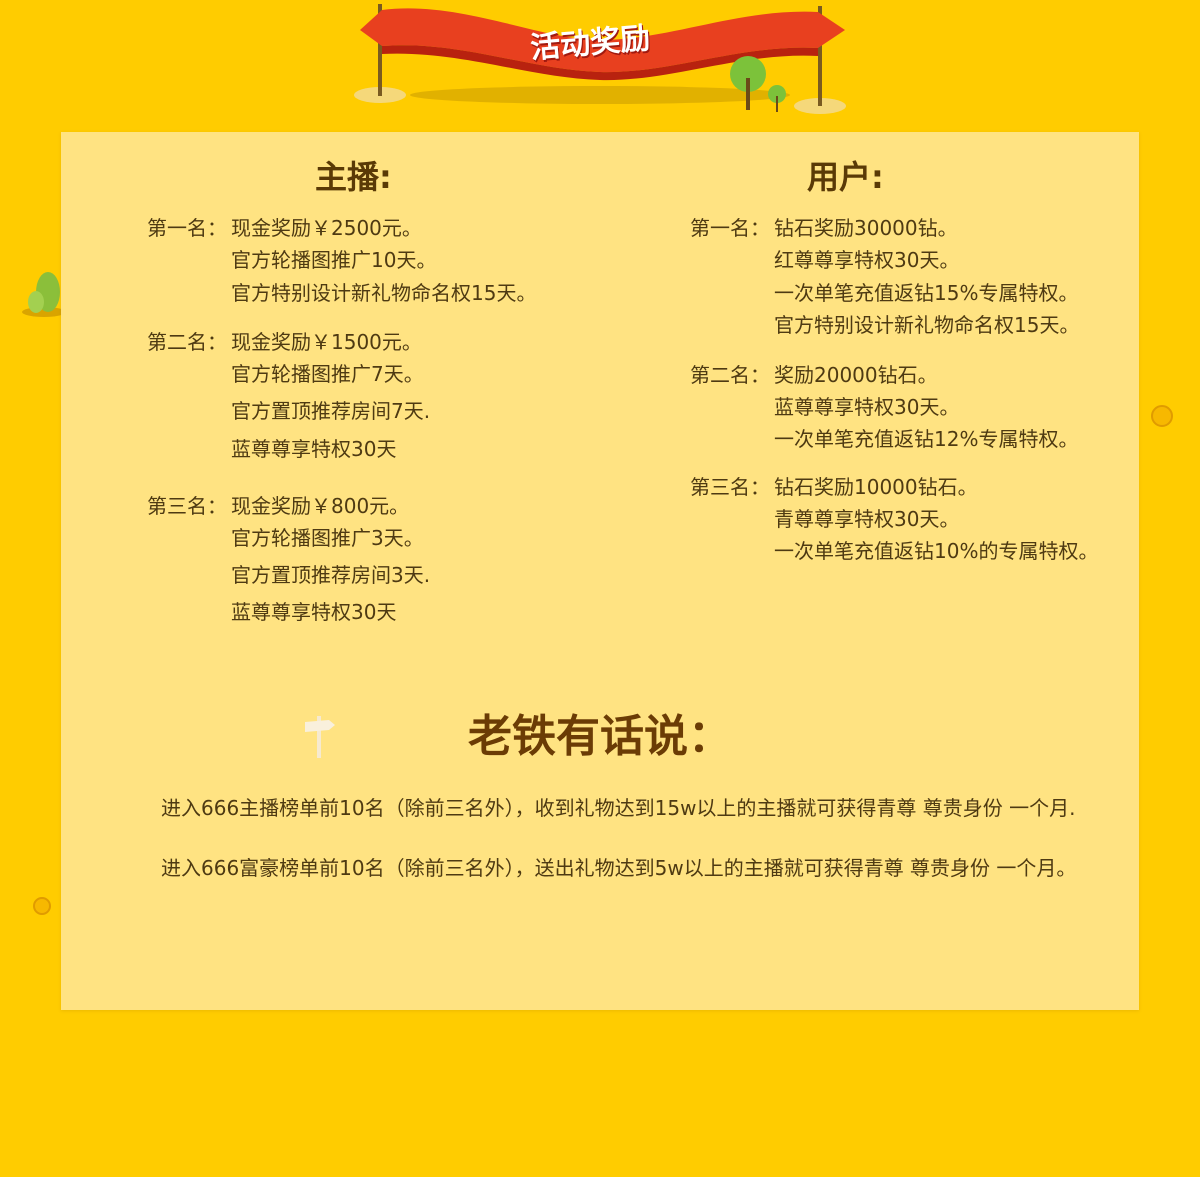 The height and width of the screenshot is (1177, 1200). Describe the element at coordinates (600, 736) in the screenshot. I see `notes-heading: 老铁有话说：` at that location.